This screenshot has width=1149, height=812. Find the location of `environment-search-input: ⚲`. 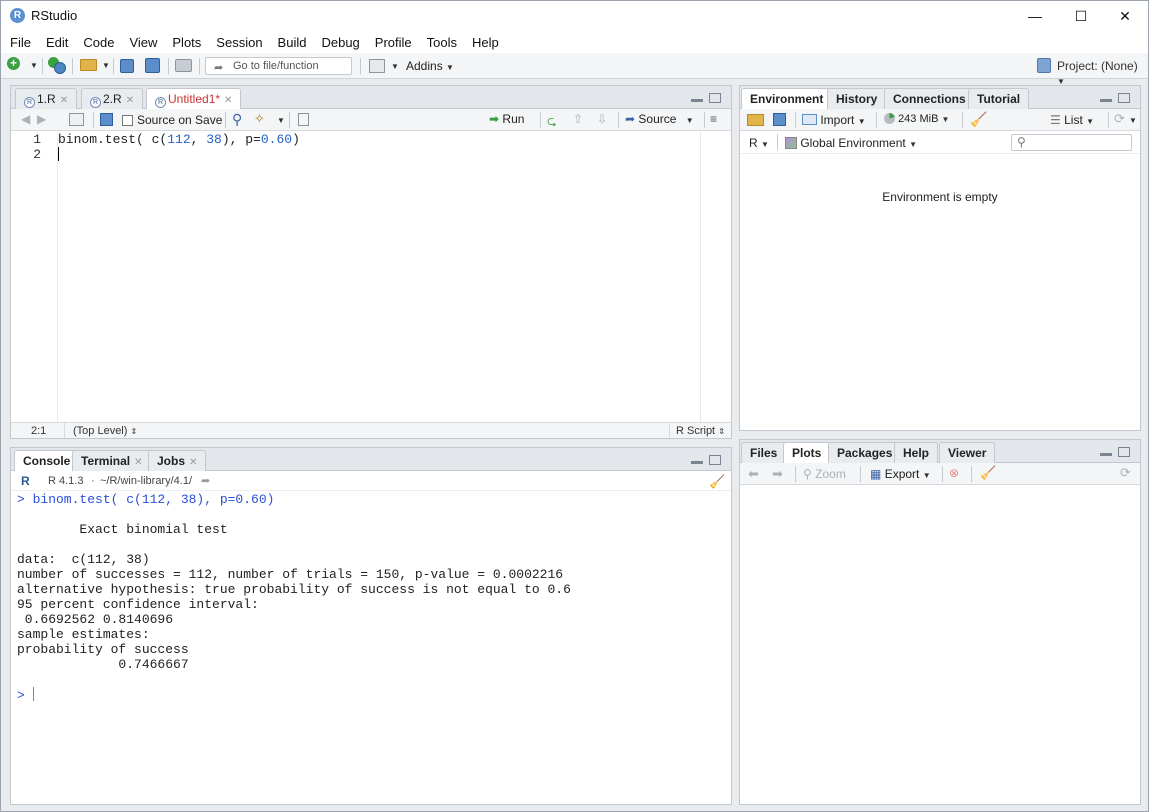

environment-search-input: ⚲ is located at coordinates (1071, 142).